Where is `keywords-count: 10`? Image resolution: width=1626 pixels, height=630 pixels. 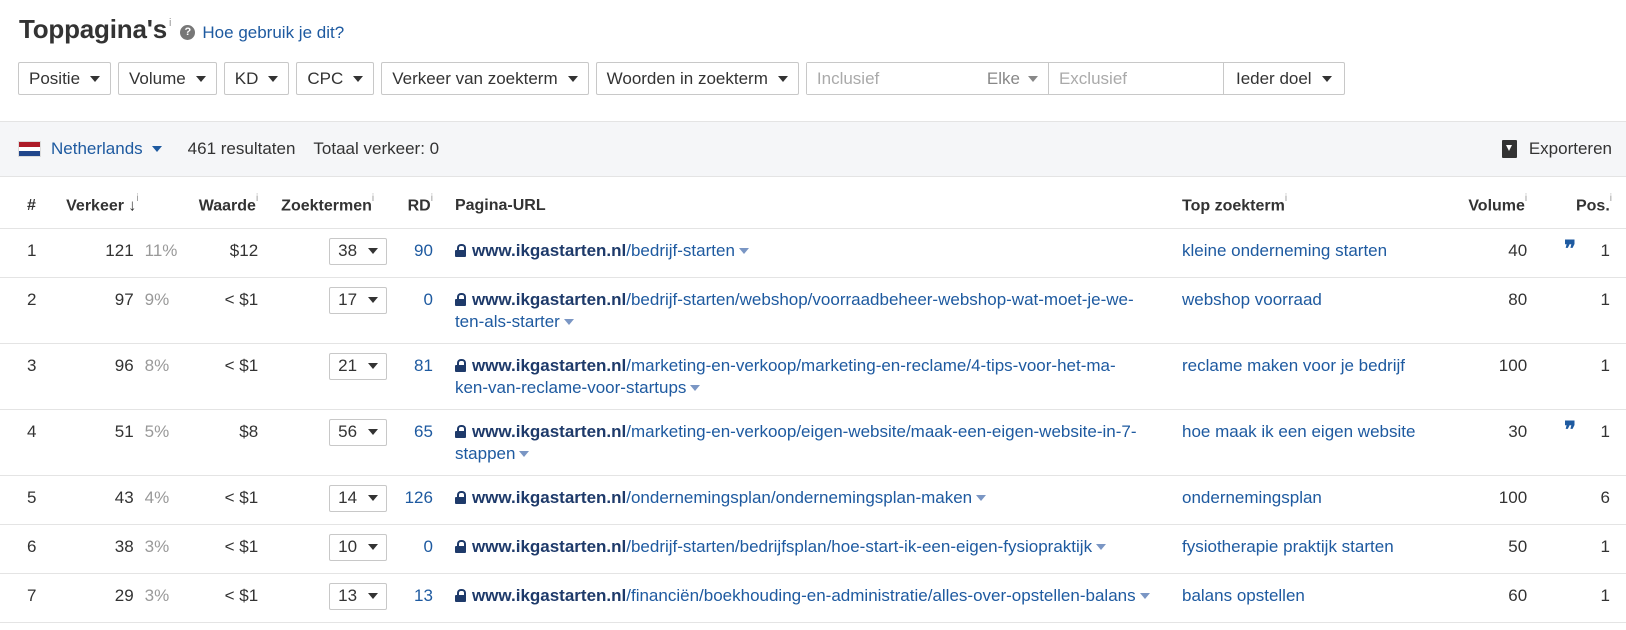 keywords-count: 10 is located at coordinates (348, 546).